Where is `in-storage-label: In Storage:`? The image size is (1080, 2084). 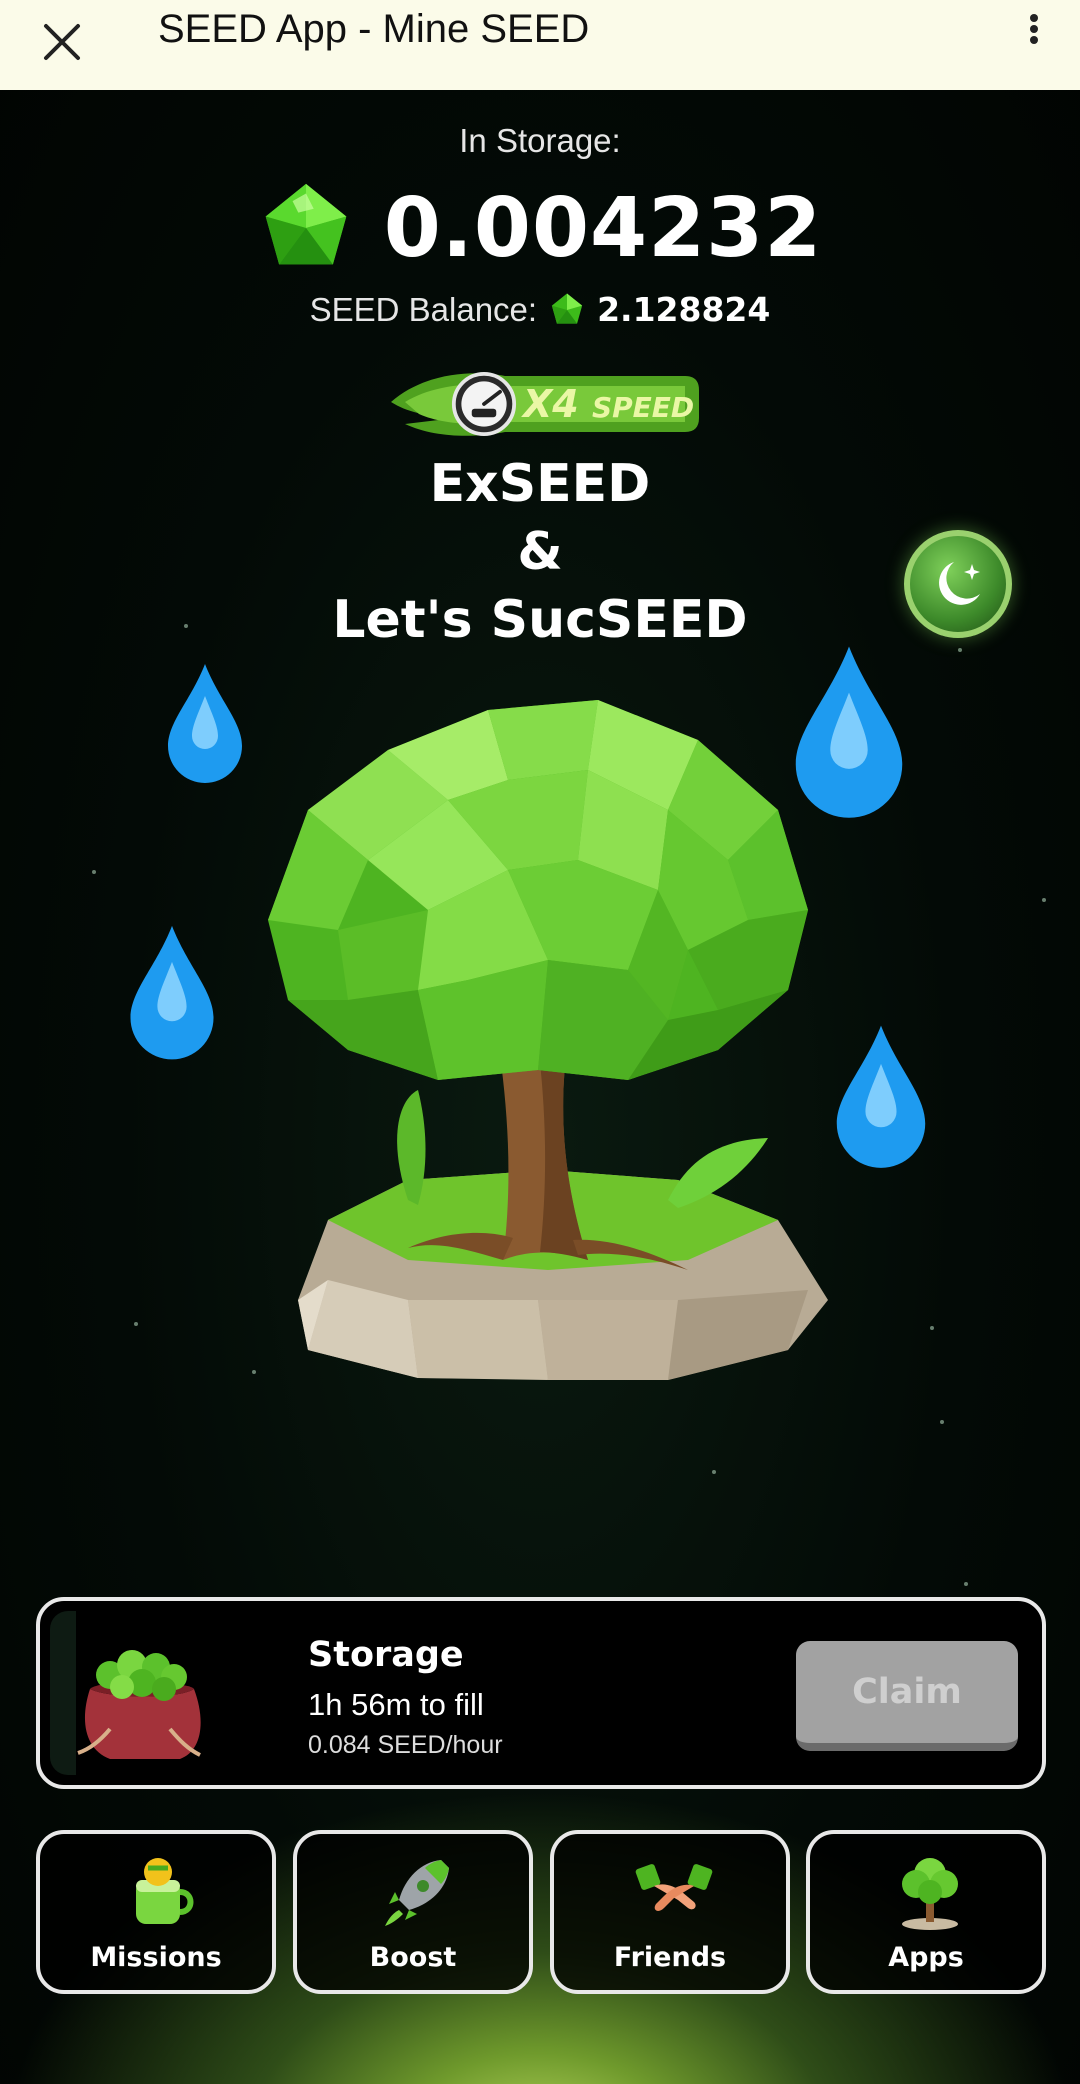 in-storage-label: In Storage: is located at coordinates (540, 140).